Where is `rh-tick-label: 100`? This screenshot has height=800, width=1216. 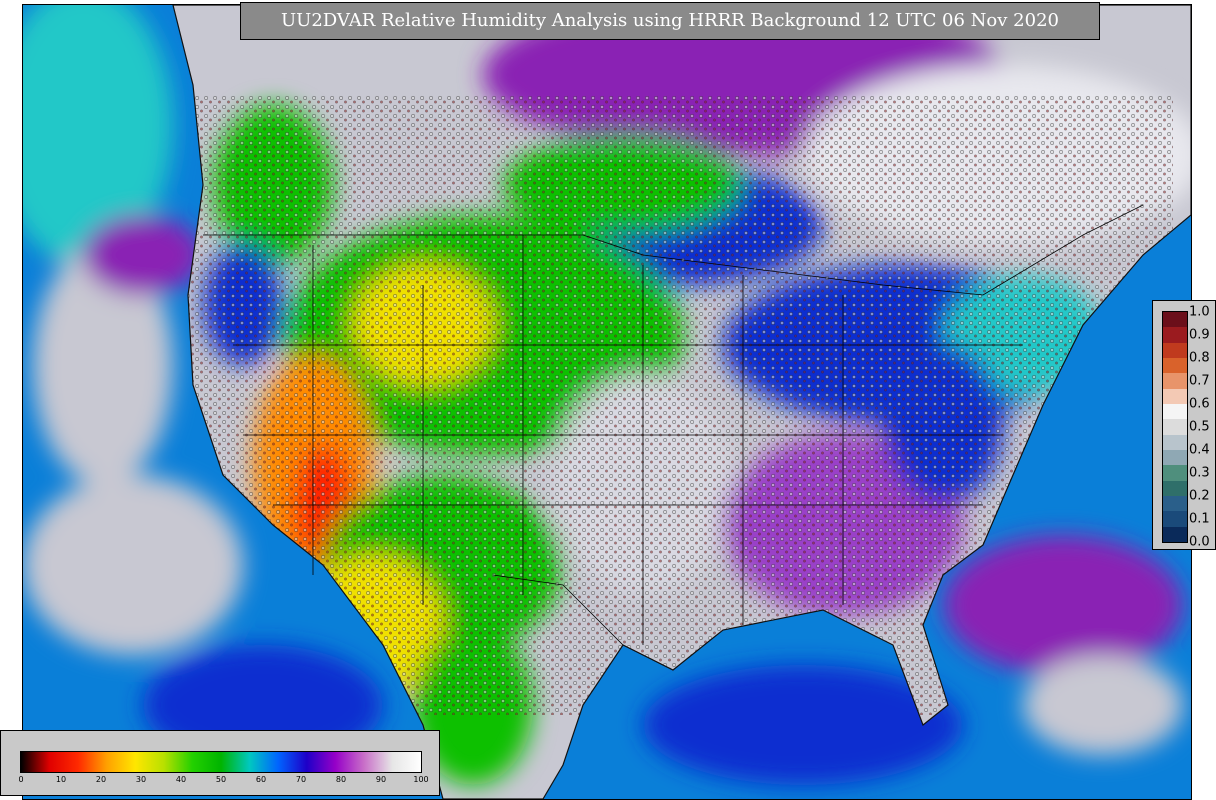 rh-tick-label: 100 is located at coordinates (421, 779).